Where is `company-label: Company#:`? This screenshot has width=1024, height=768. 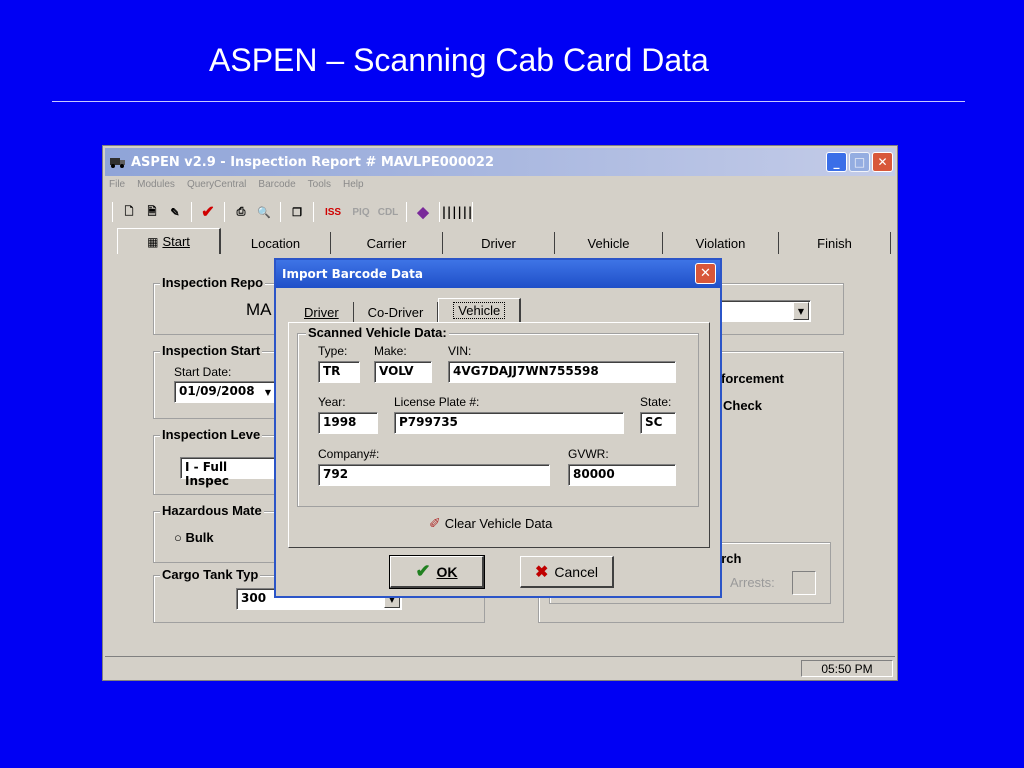
company-label: Company#: is located at coordinates (349, 454).